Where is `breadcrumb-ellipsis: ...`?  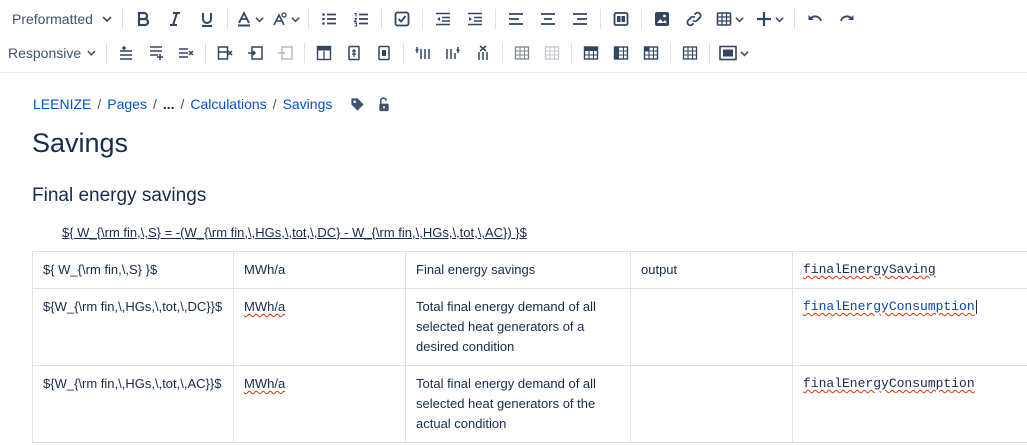 breadcrumb-ellipsis: ... is located at coordinates (169, 104).